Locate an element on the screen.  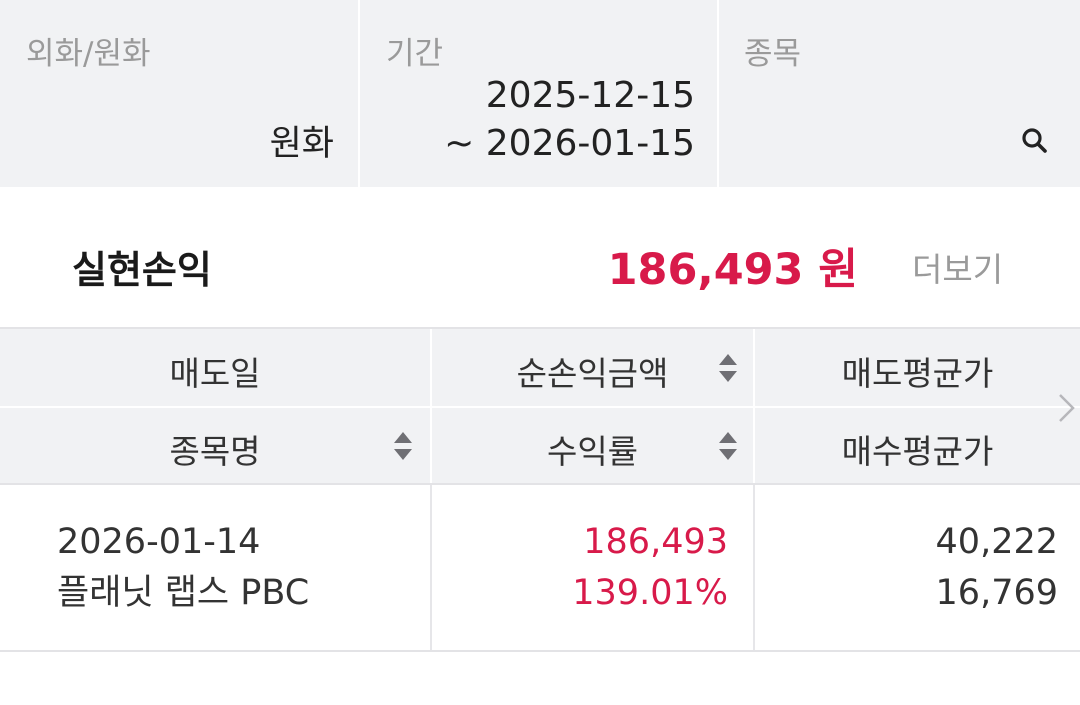
currency-filter-label: 외화/원화 is located at coordinates (88, 54).